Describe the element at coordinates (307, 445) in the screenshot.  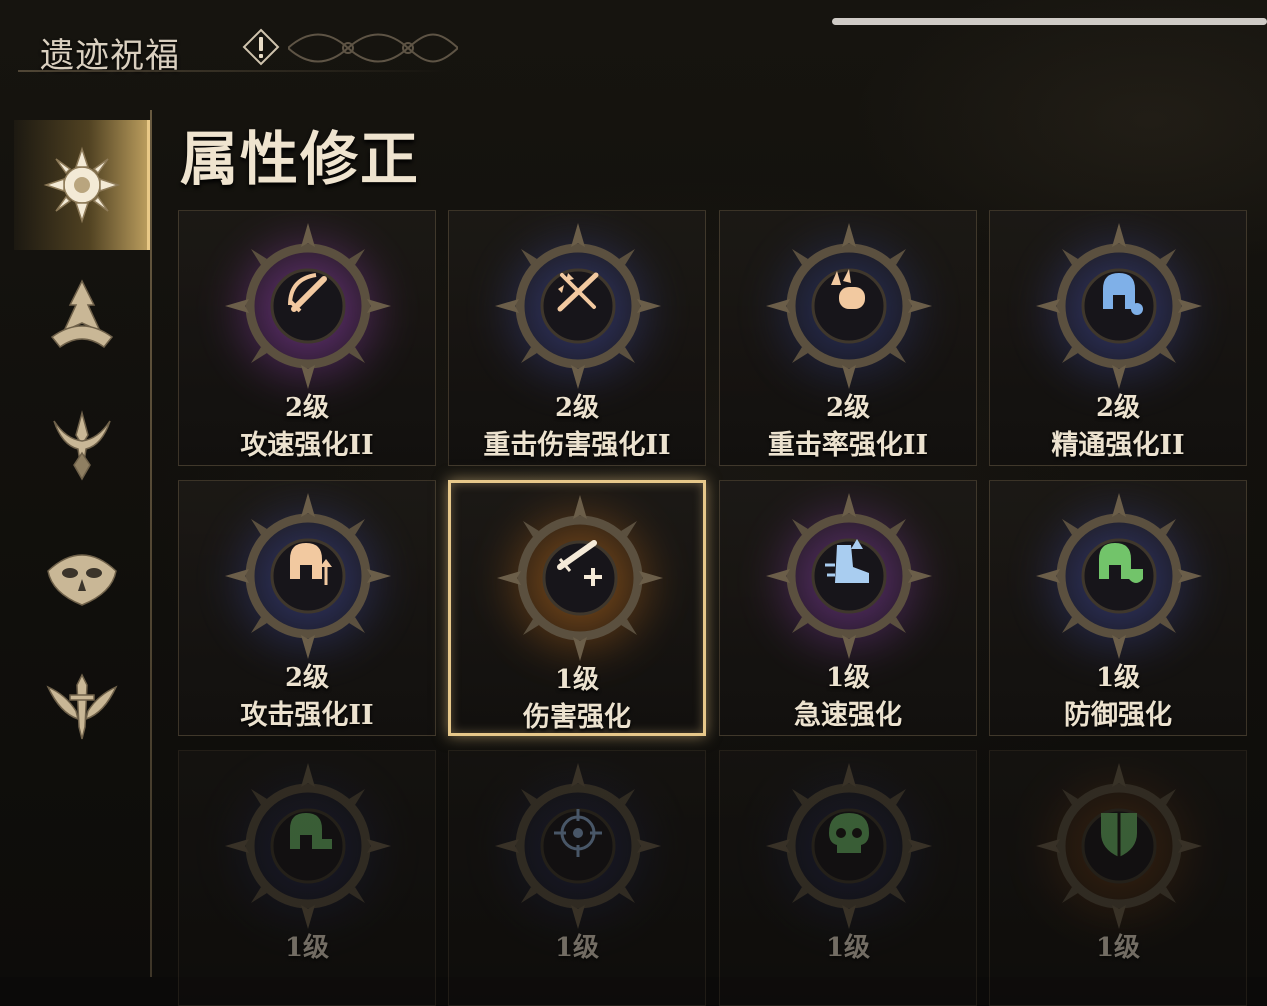
I see `card-name: 攻速强化II` at that location.